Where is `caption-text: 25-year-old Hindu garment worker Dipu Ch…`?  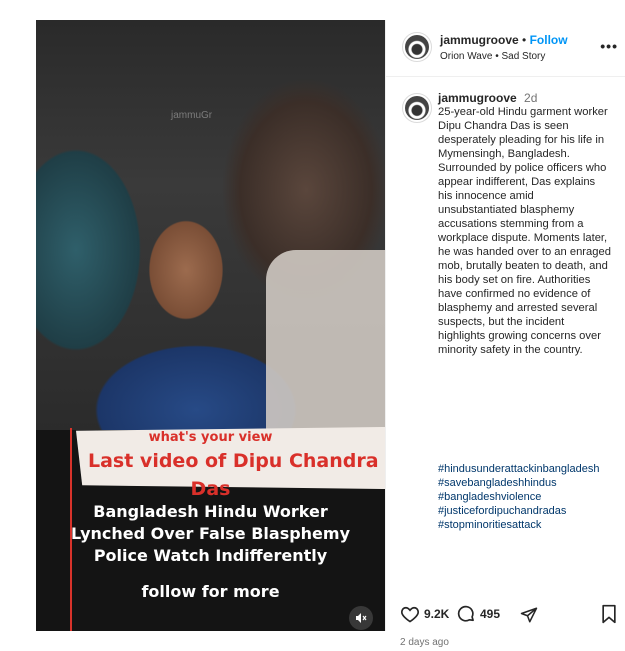
caption-text: 25-year-old Hindu garment worker Dipu Ch… is located at coordinates (524, 231).